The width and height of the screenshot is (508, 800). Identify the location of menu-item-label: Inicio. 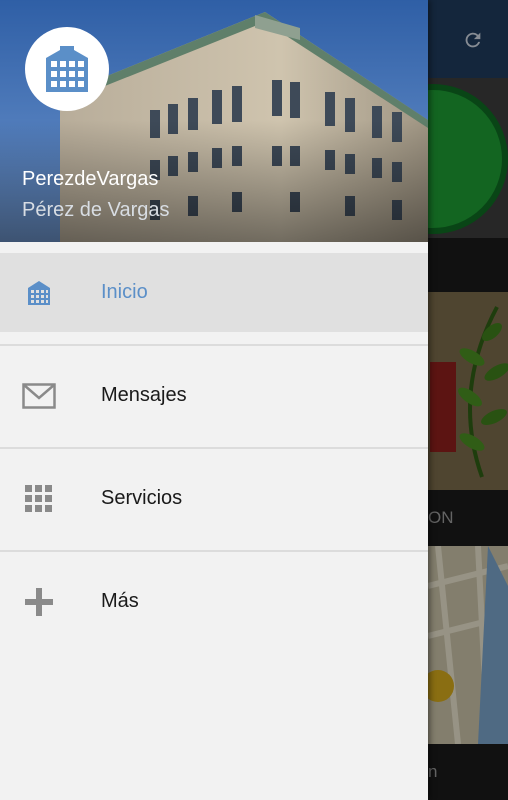
(124, 292).